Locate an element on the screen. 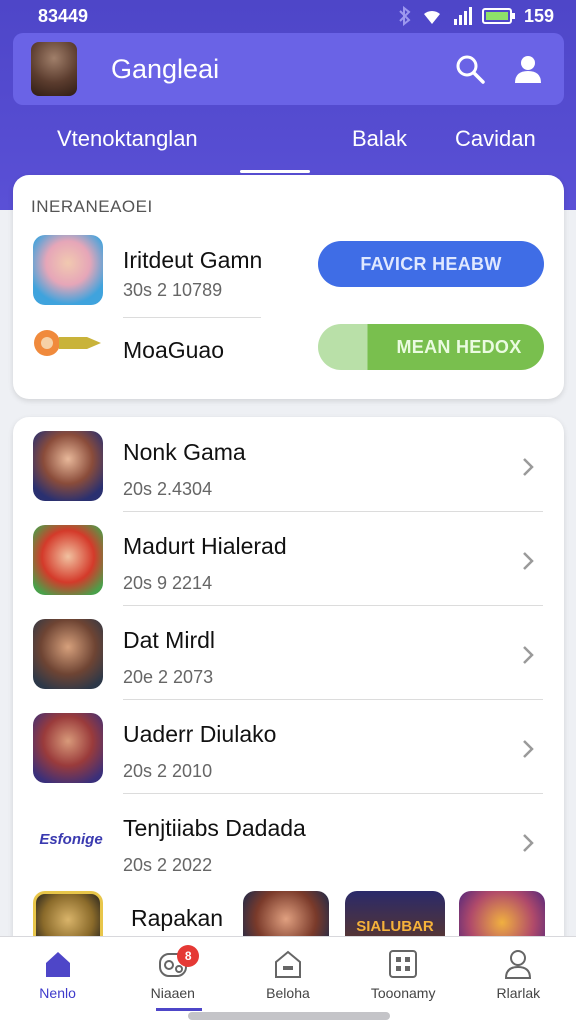 Image resolution: width=576 pixels, height=1024 pixels. list-item: Dat Mirdl 20e 2 2073 is located at coordinates (288, 660).